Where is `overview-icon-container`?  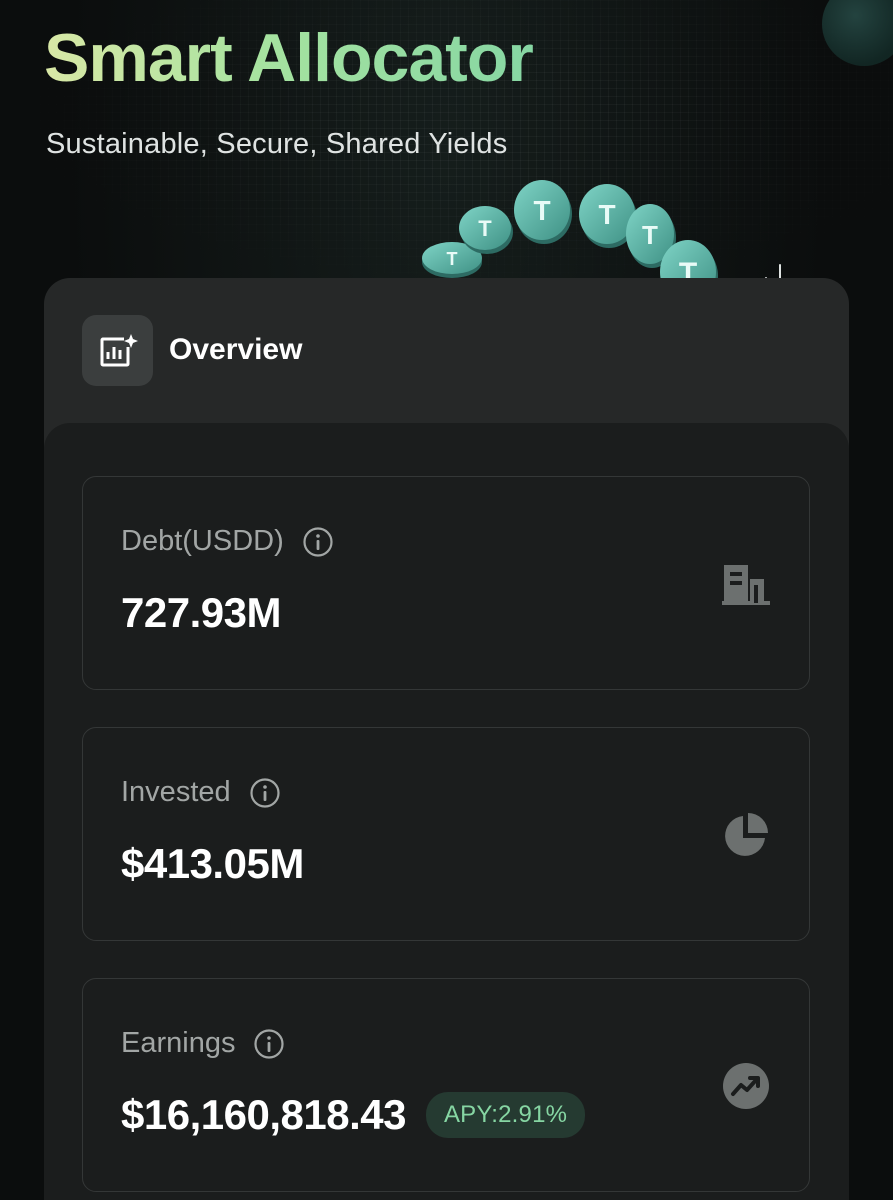
overview-icon-container is located at coordinates (117, 350).